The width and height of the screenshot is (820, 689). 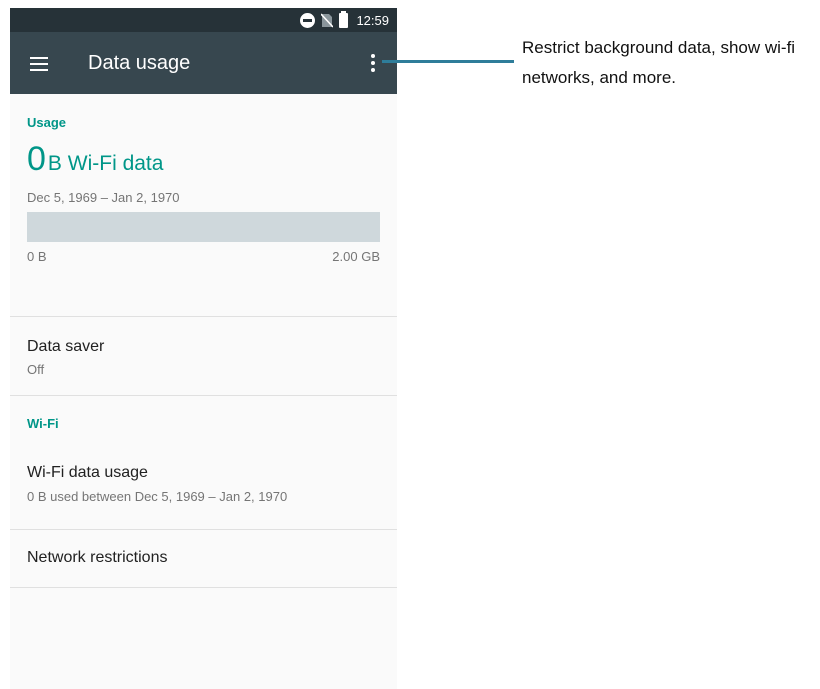 What do you see at coordinates (373, 63) in the screenshot?
I see `more-vert-icon` at bounding box center [373, 63].